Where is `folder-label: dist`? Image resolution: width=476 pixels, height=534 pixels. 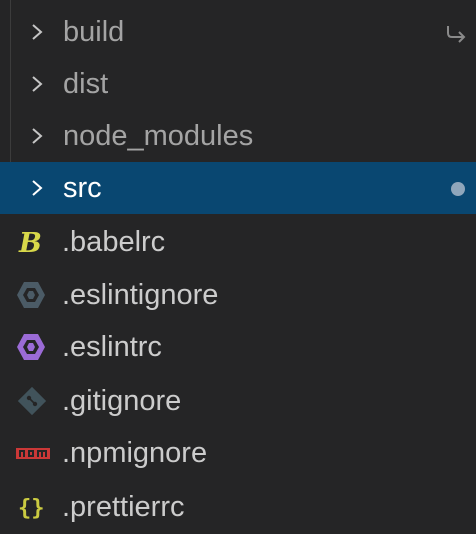
folder-label: dist is located at coordinates (86, 84).